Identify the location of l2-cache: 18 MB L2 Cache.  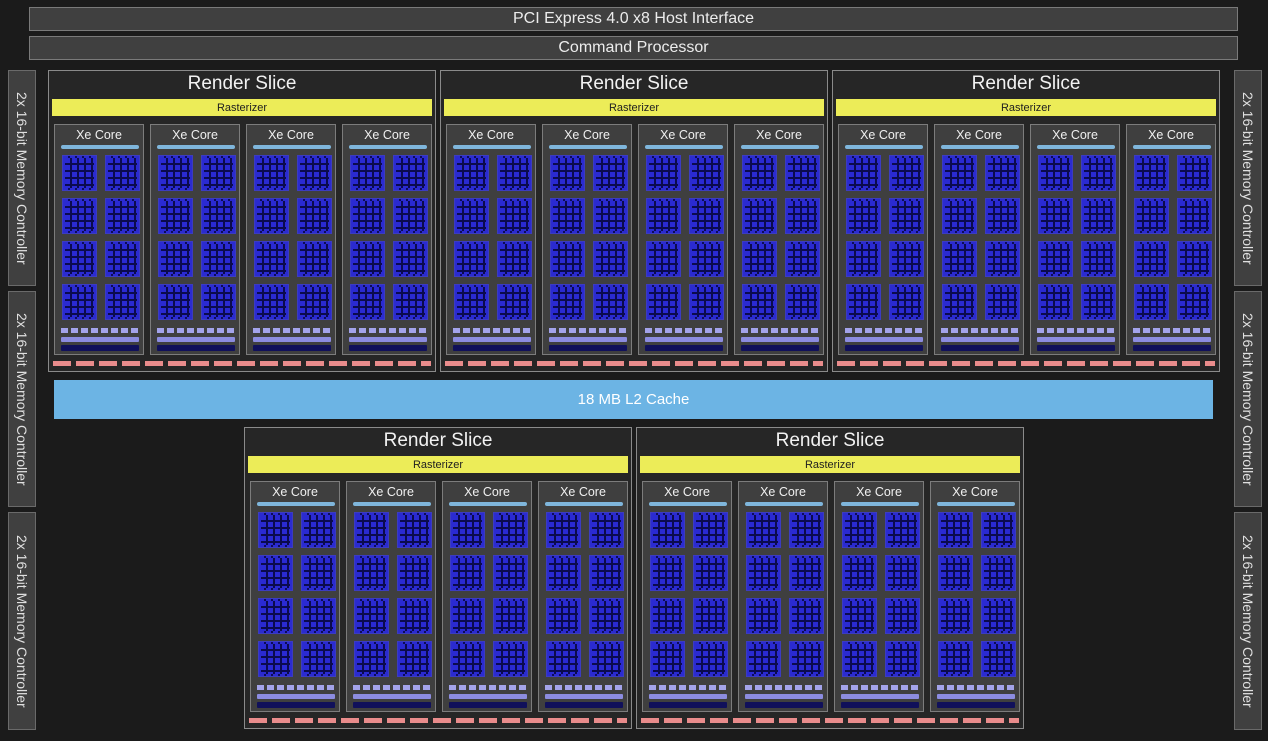
(633, 399).